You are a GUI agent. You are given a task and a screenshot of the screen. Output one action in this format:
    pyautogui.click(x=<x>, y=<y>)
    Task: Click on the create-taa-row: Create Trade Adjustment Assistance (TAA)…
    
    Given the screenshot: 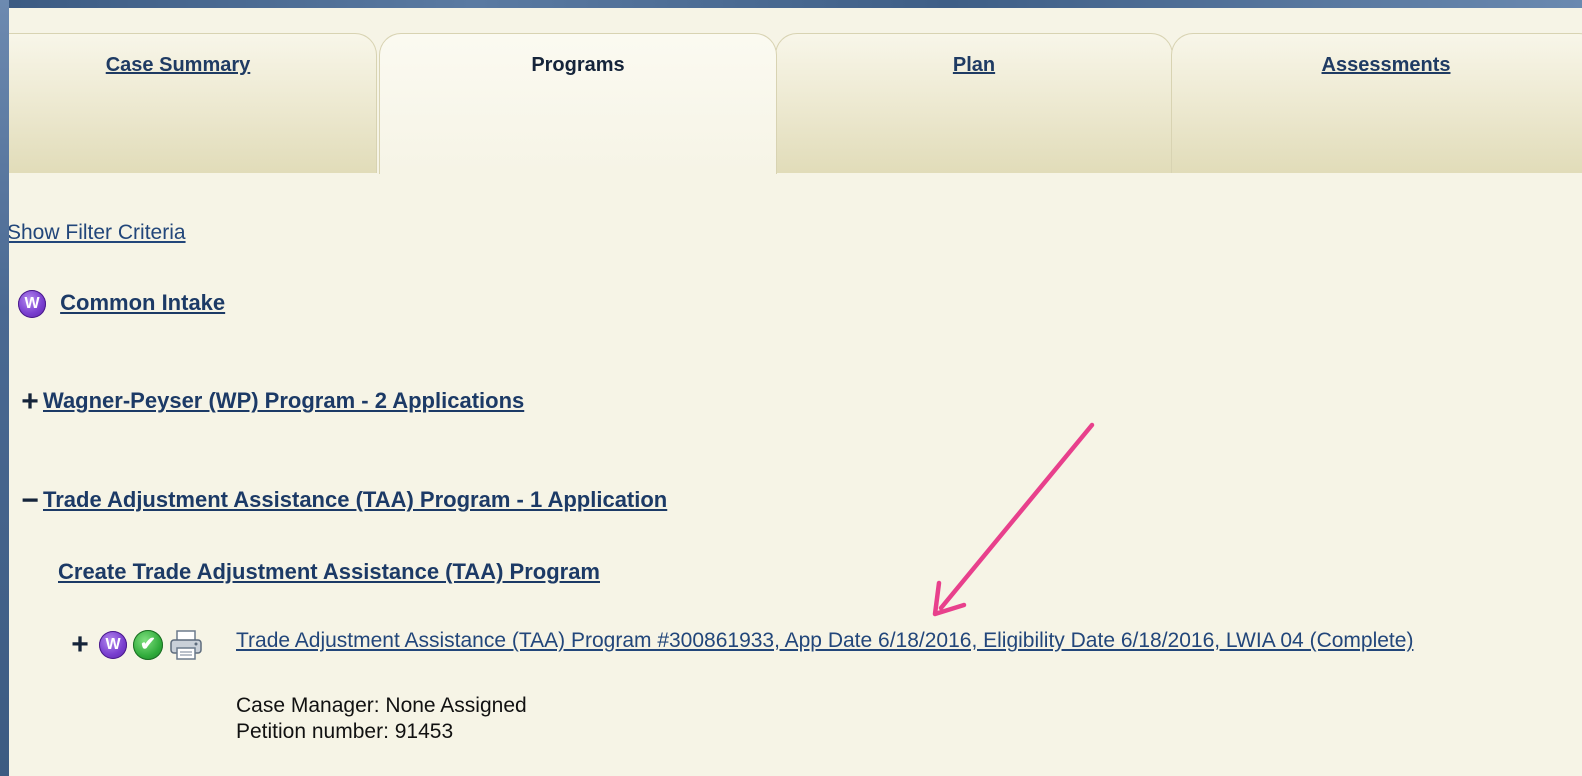 What is the action you would take?
    pyautogui.click(x=329, y=572)
    